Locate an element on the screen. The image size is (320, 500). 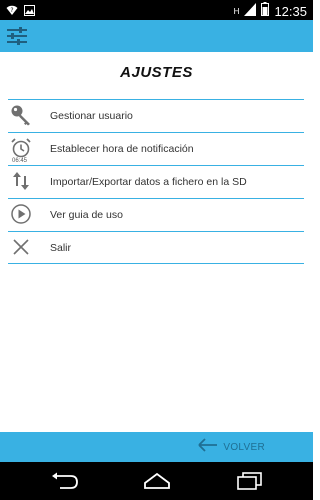
wifi-question-icon: ? is located at coordinates (12, 12).